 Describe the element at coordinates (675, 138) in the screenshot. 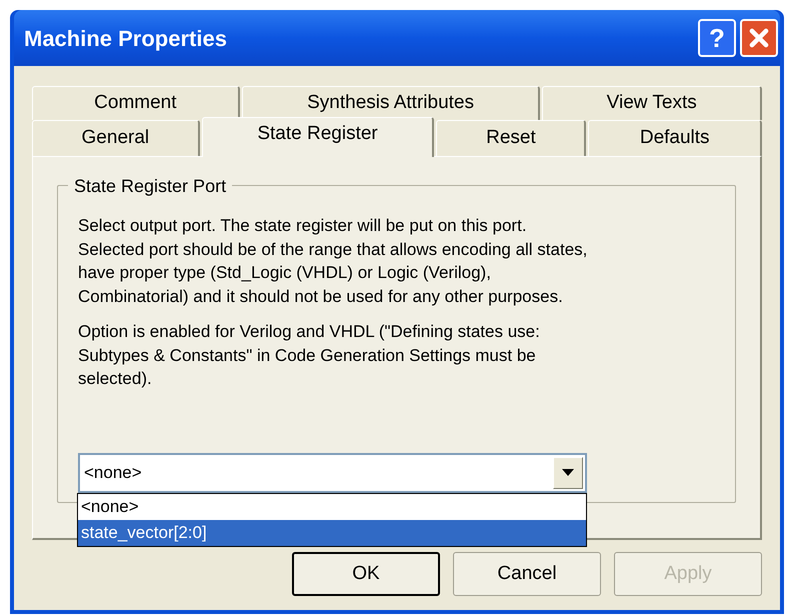

I see `tab: Defaults` at that location.